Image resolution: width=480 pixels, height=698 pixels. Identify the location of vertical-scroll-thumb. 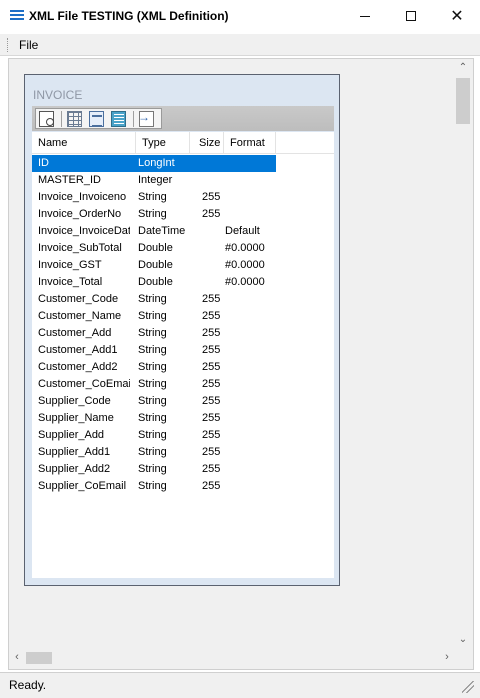
(463, 101).